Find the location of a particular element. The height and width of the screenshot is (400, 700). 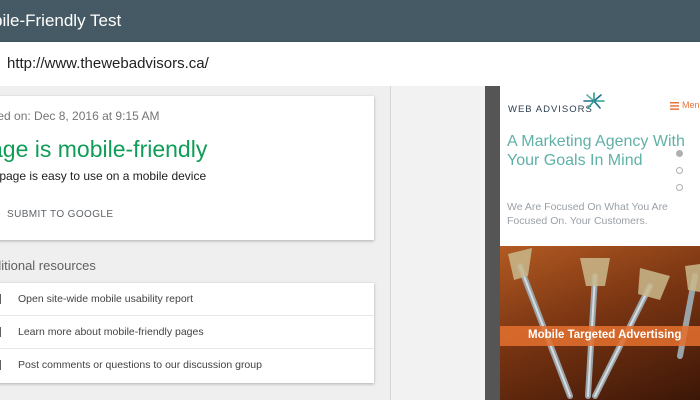

submit-to-google-button: SUBMIT TO GOOGLE is located at coordinates (60, 214).